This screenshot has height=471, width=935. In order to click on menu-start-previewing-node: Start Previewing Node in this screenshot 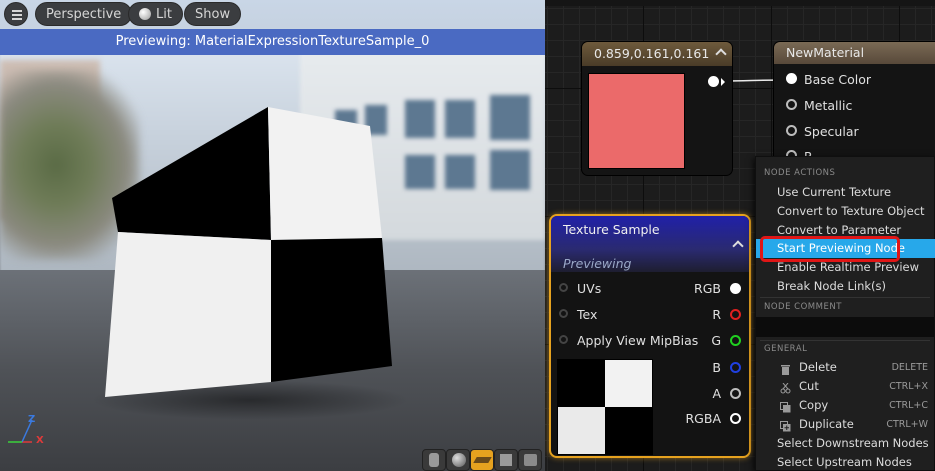, I will do `click(845, 248)`.